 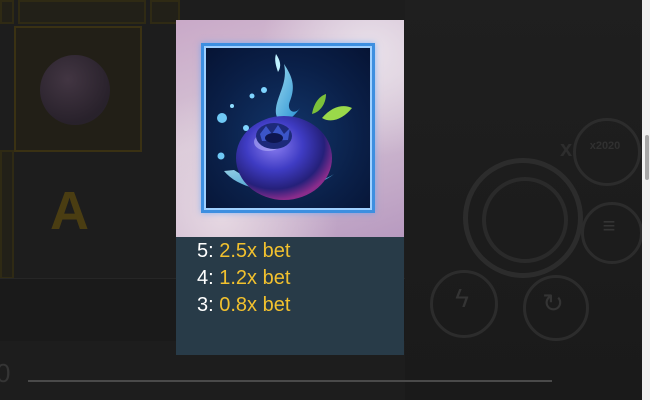 What do you see at coordinates (284, 127) in the screenshot?
I see `blueberry-symbol-icon` at bounding box center [284, 127].